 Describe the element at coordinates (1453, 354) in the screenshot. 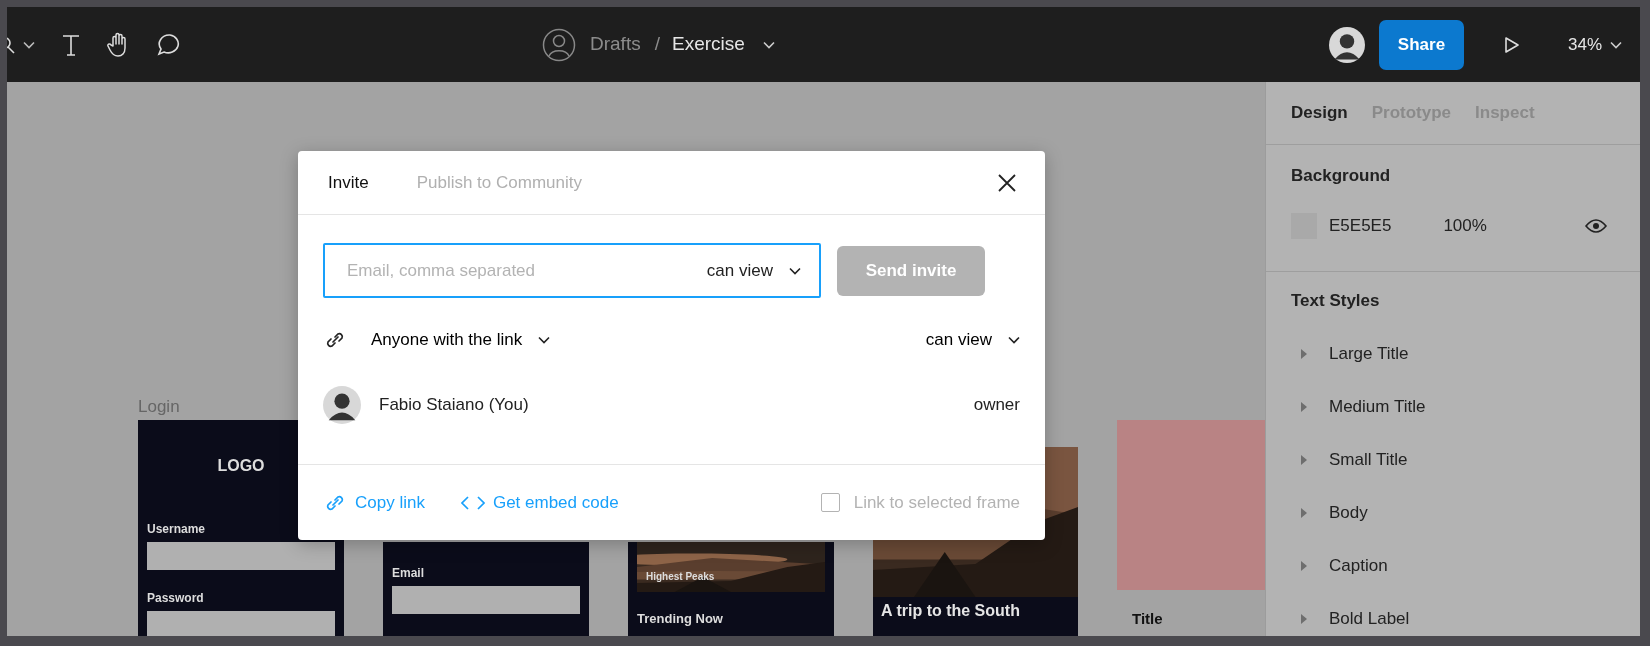

I see `text-style-item: Large Title` at that location.